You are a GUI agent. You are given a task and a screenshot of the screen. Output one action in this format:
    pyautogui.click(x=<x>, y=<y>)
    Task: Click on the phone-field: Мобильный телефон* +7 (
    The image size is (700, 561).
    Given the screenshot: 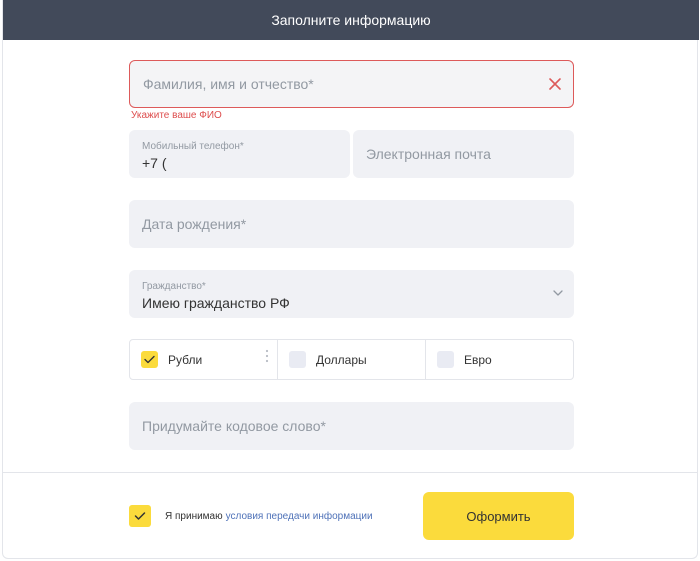 What is the action you would take?
    pyautogui.click(x=239, y=154)
    